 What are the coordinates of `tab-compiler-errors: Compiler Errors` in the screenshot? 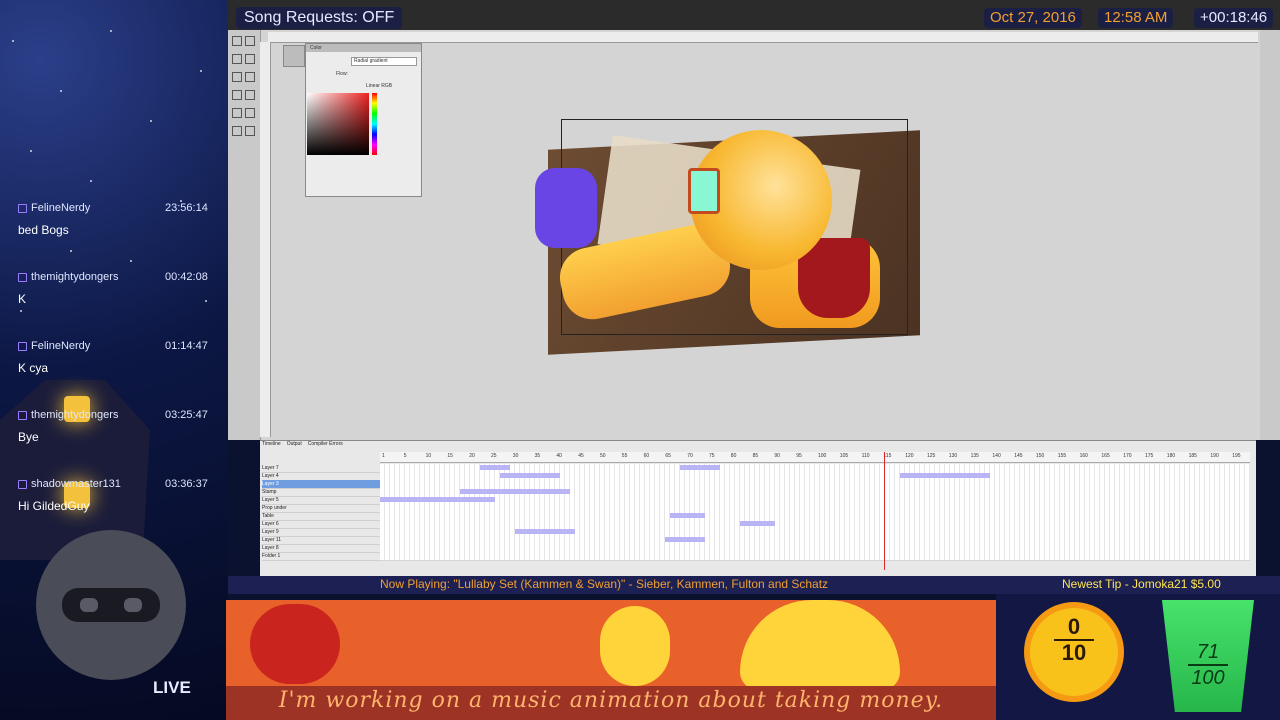 It's located at (325, 445).